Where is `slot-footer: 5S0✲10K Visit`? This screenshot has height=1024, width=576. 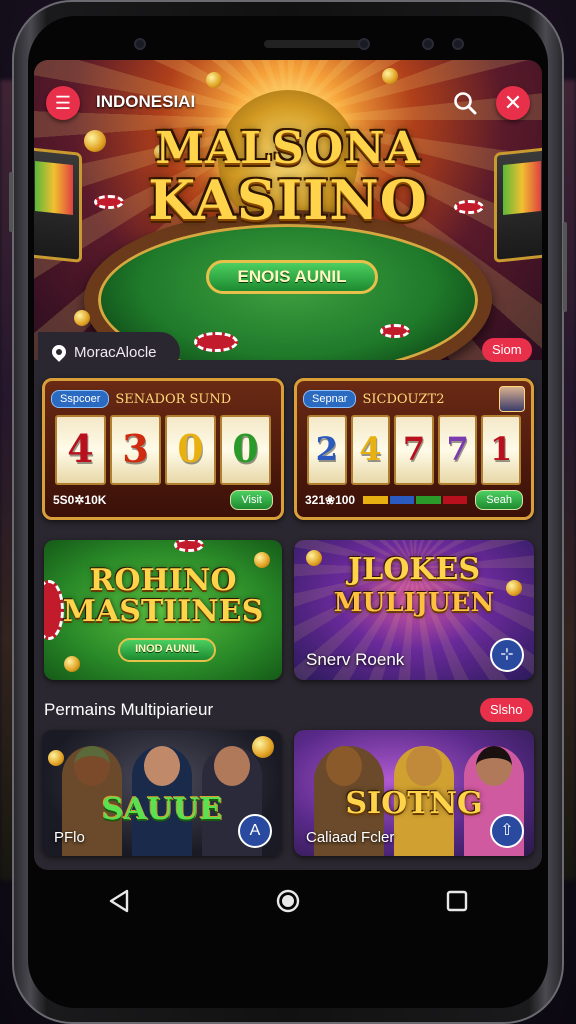
slot-footer: 5S0✲10K Visit is located at coordinates (163, 500).